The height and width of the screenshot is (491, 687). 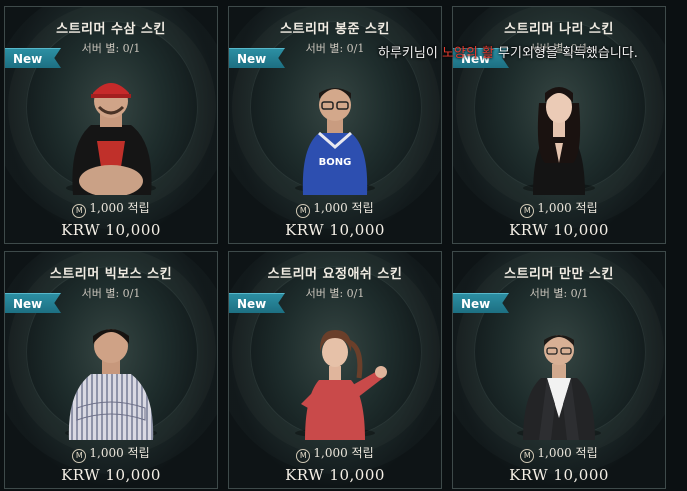 I want to click on svg-text: BONG, so click(x=335, y=162).